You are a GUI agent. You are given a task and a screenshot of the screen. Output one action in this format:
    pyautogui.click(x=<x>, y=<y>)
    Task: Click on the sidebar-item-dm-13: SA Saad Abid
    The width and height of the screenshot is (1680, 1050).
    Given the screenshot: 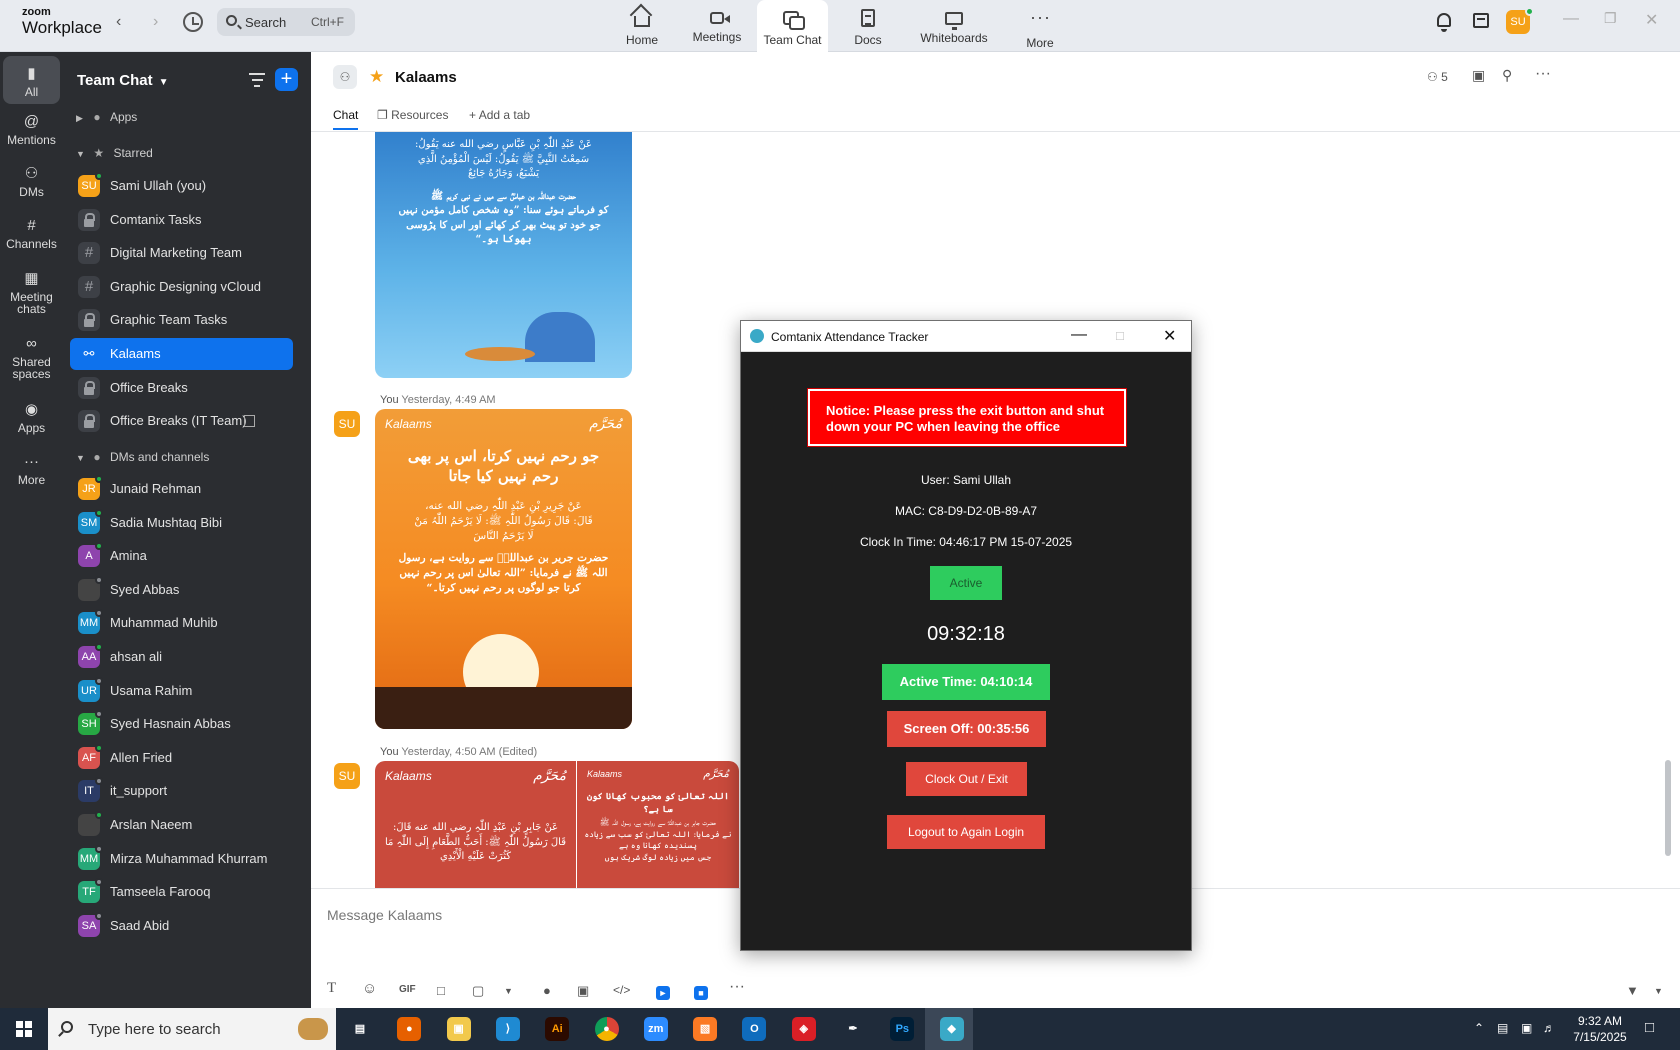 What is the action you would take?
    pyautogui.click(x=181, y=926)
    